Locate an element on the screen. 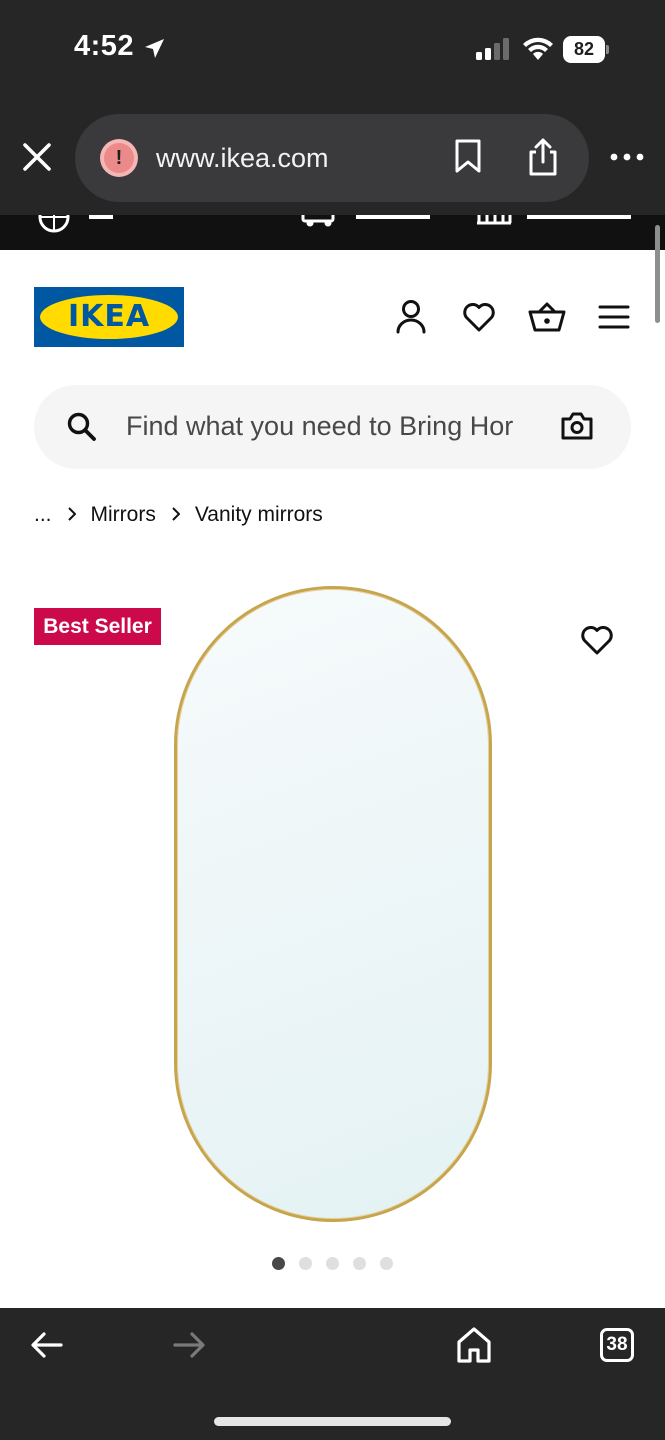 Image resolution: width=665 pixels, height=1440 pixels. account-icon is located at coordinates (411, 319).